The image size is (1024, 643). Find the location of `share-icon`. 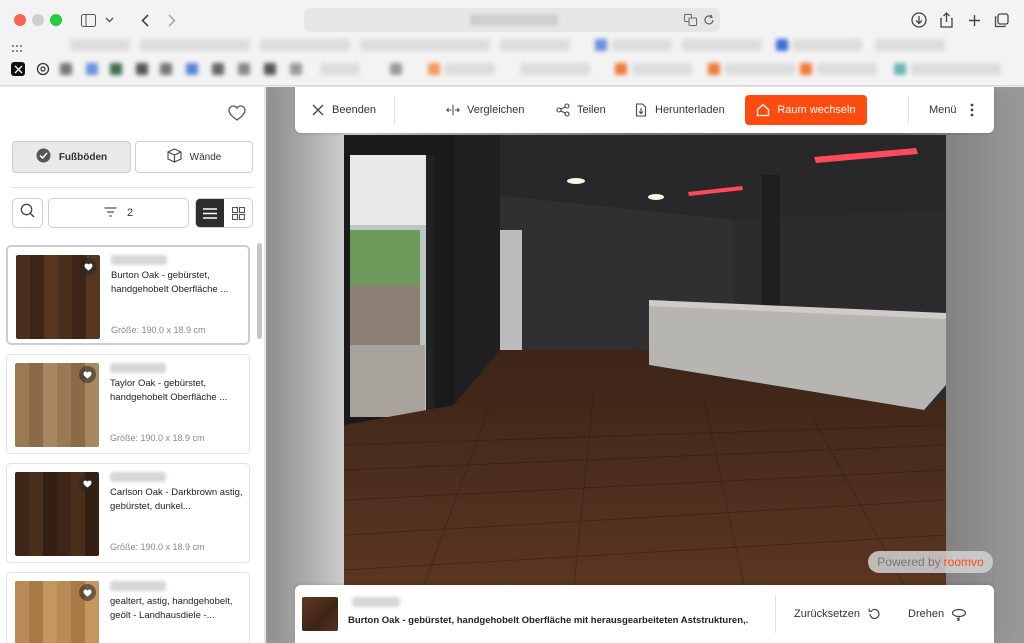

share-icon is located at coordinates (946, 20).